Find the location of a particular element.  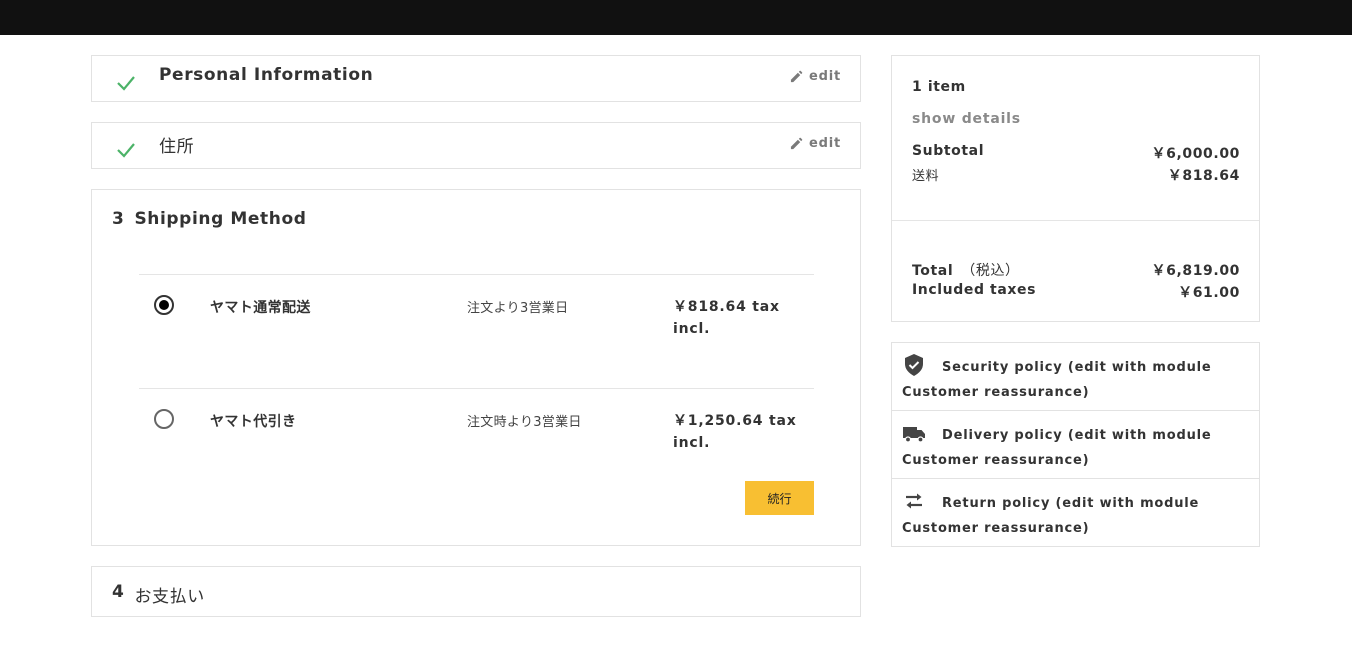

header-bar is located at coordinates (676, 17).